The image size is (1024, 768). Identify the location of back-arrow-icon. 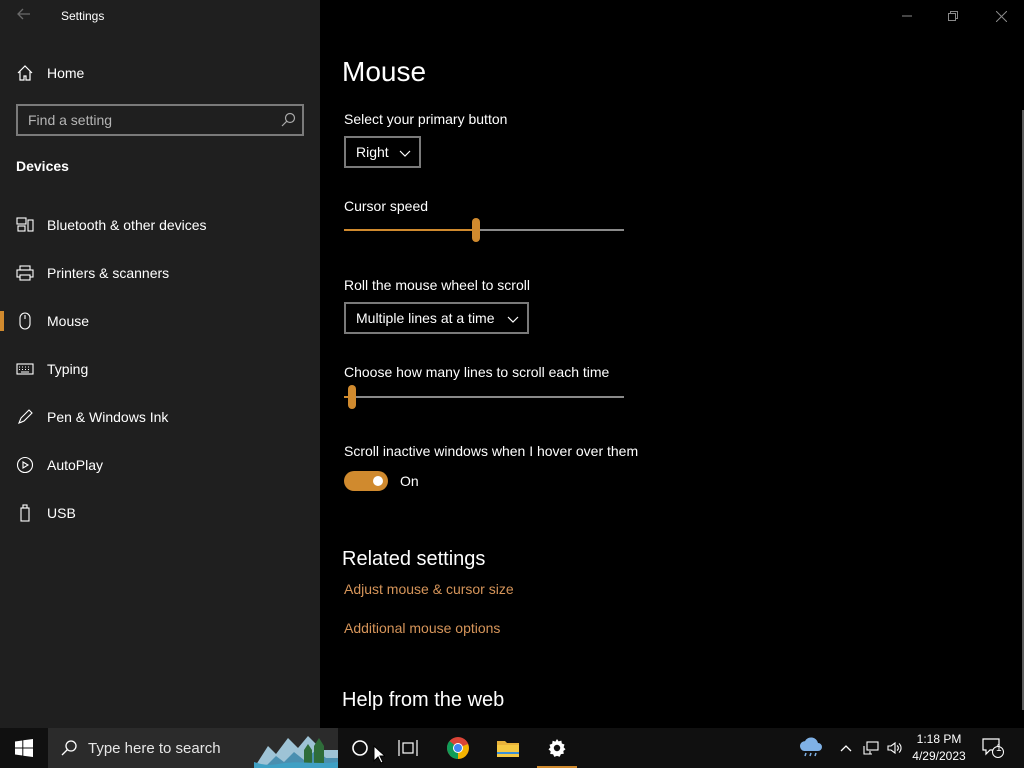
(23, 14).